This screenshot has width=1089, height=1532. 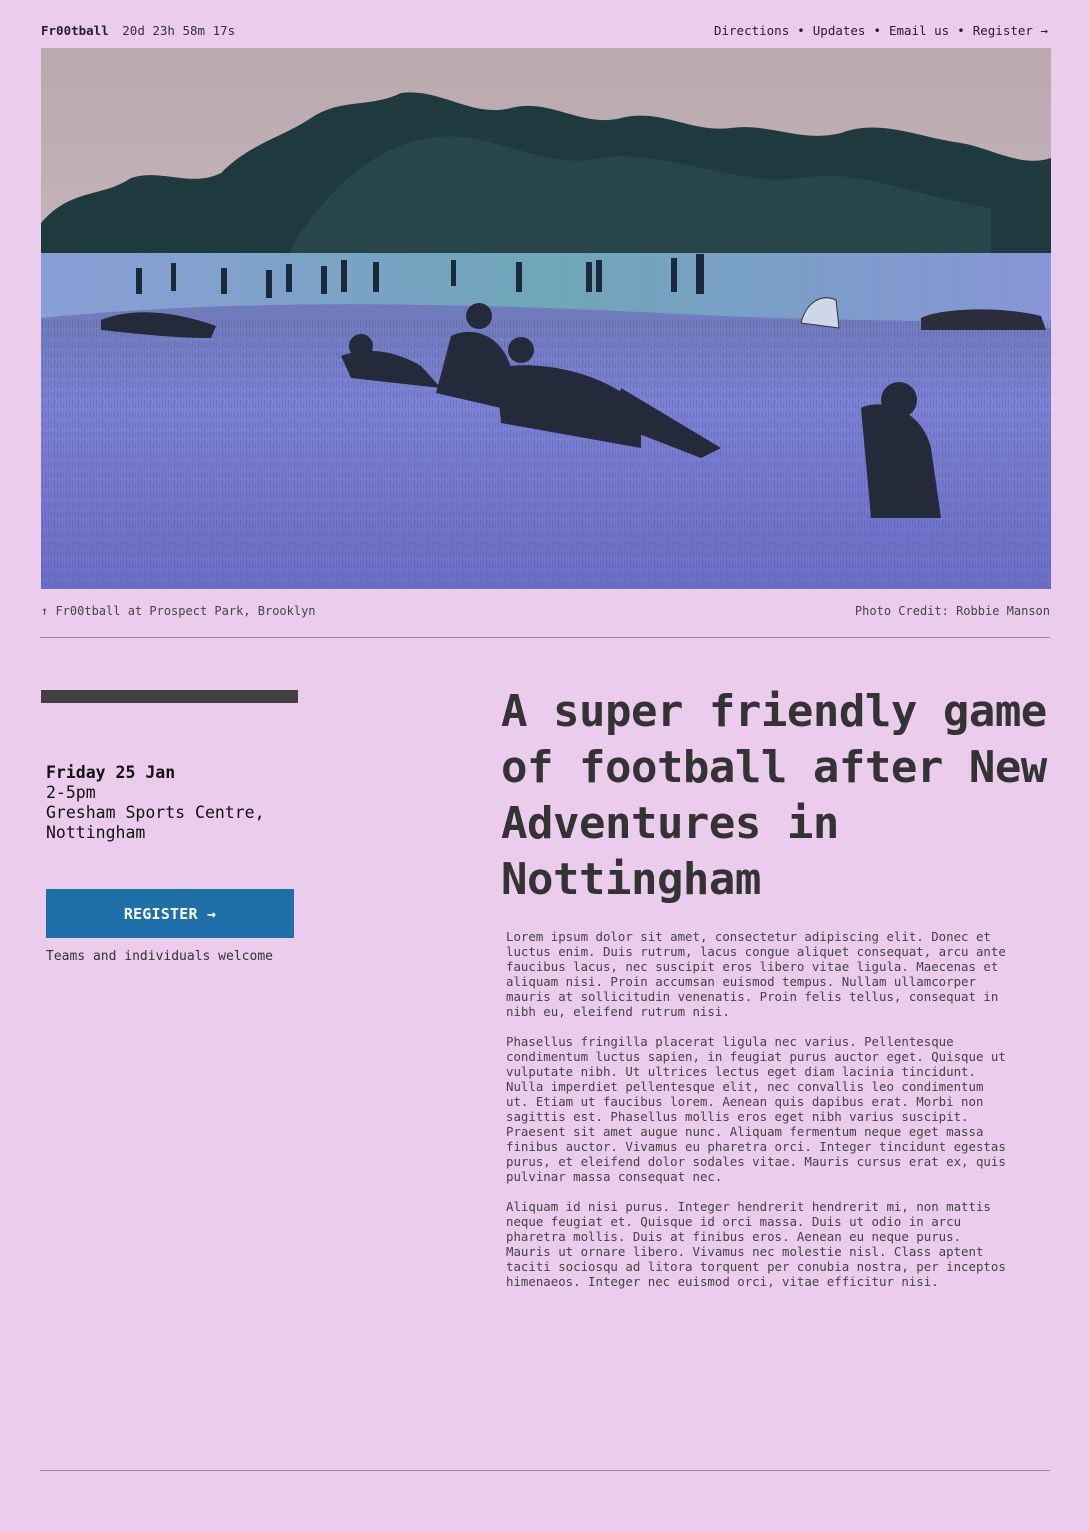 What do you see at coordinates (839, 30) in the screenshot?
I see `nav-updates: Updates` at bounding box center [839, 30].